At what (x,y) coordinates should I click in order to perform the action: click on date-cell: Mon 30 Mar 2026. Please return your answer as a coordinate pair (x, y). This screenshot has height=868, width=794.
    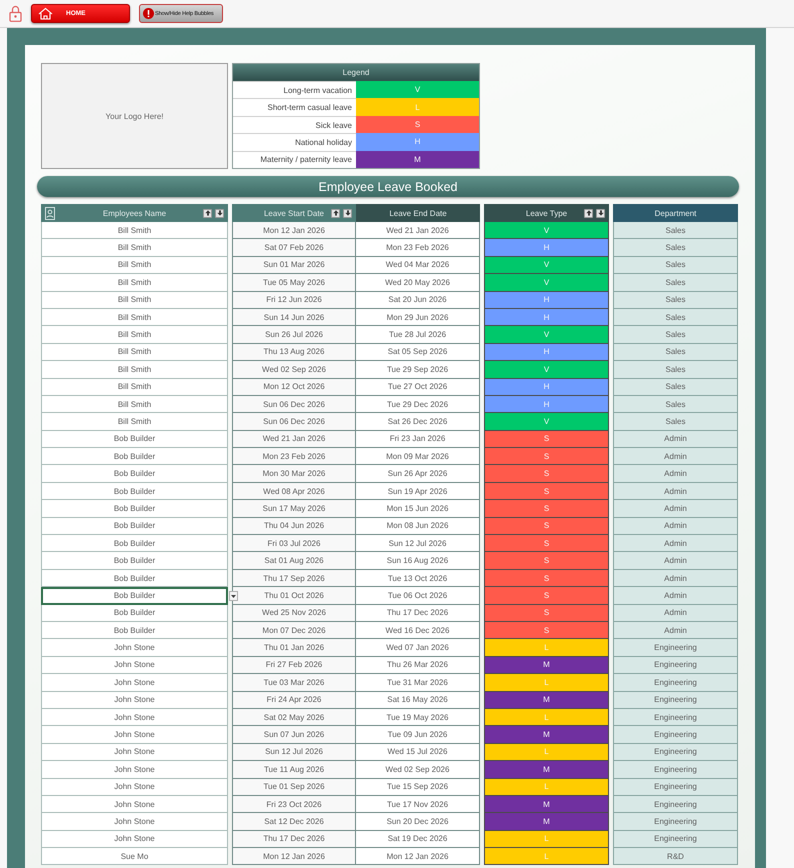
    Looking at the image, I should click on (294, 474).